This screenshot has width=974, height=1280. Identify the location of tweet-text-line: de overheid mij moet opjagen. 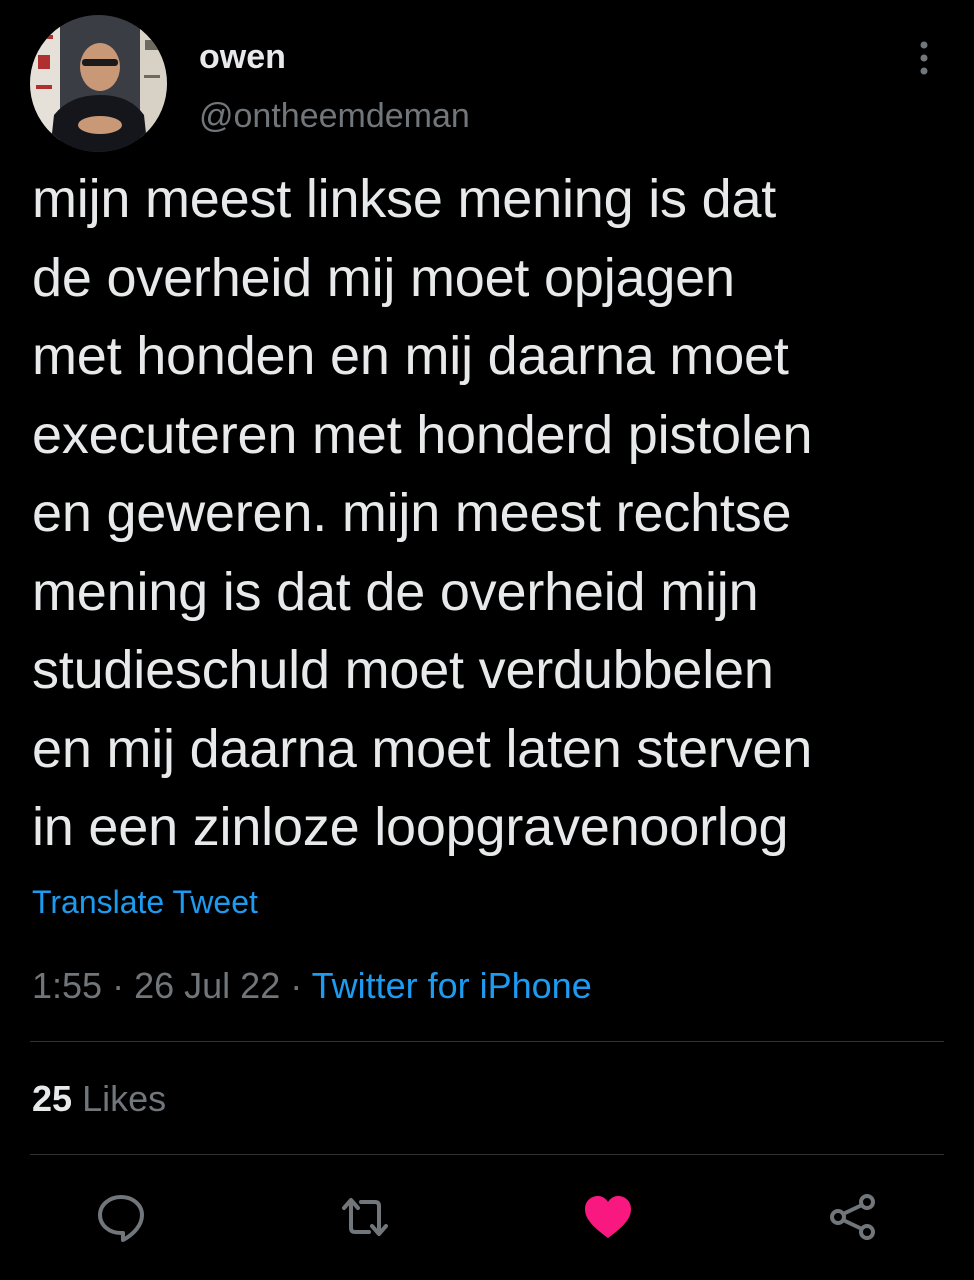
(383, 277).